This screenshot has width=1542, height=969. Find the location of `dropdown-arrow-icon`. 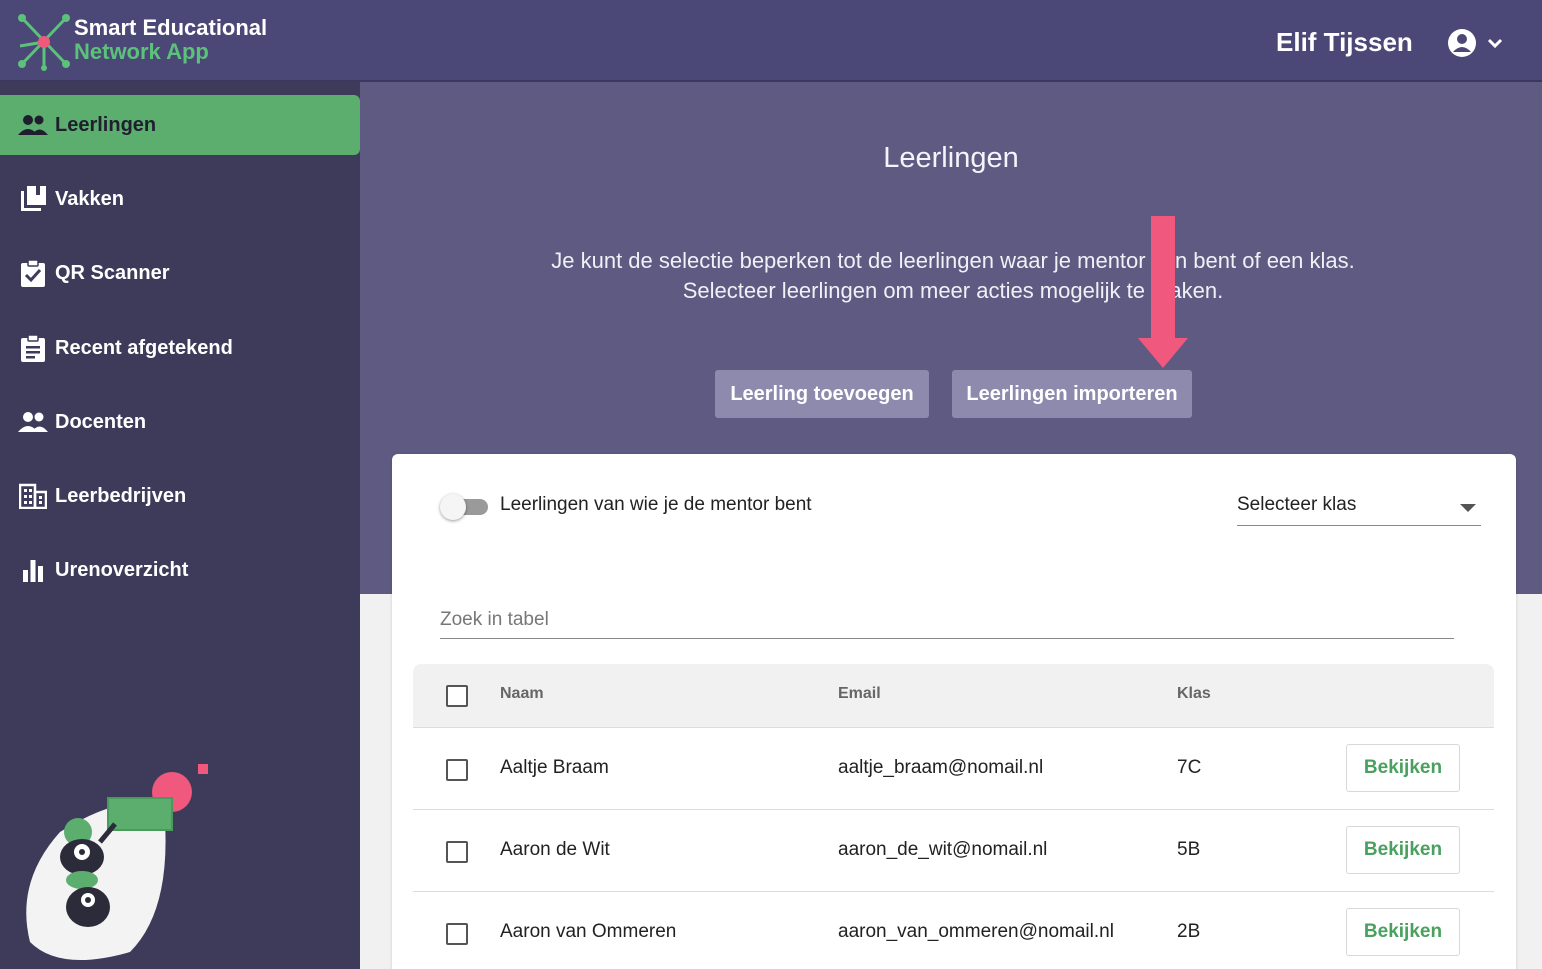

dropdown-arrow-icon is located at coordinates (1468, 508).